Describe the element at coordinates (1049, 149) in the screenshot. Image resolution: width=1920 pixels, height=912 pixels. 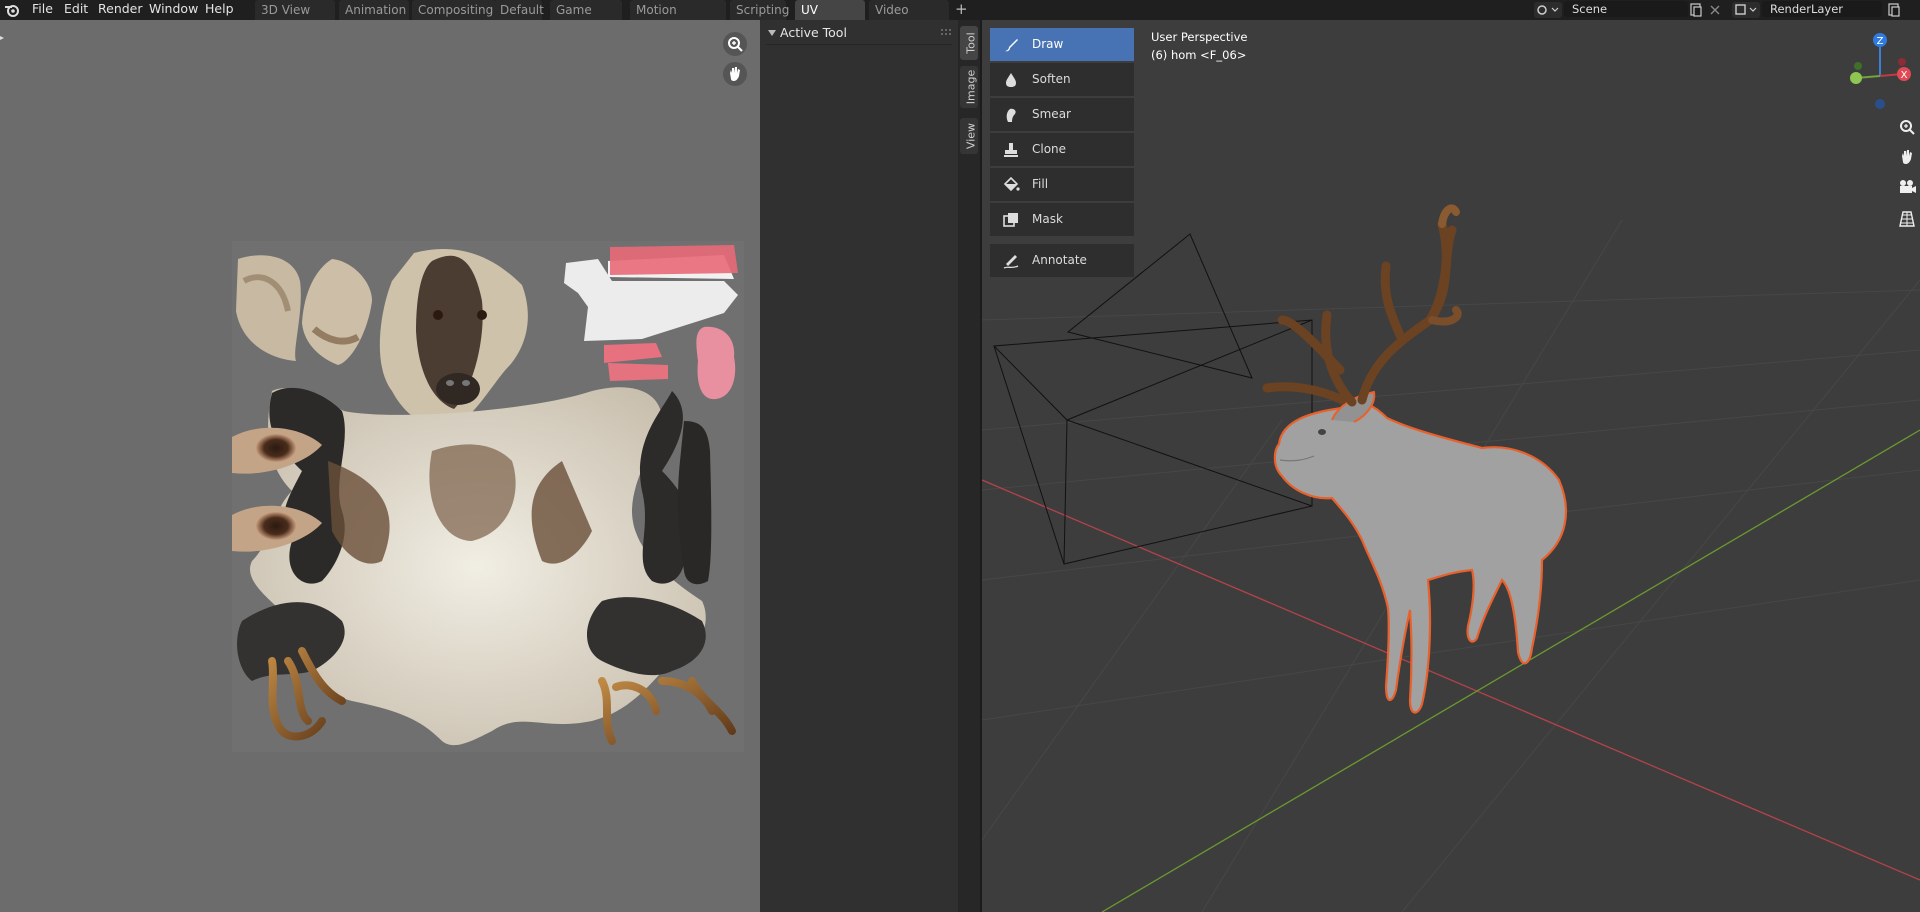
I see `tool-clone-label: Clone` at that location.